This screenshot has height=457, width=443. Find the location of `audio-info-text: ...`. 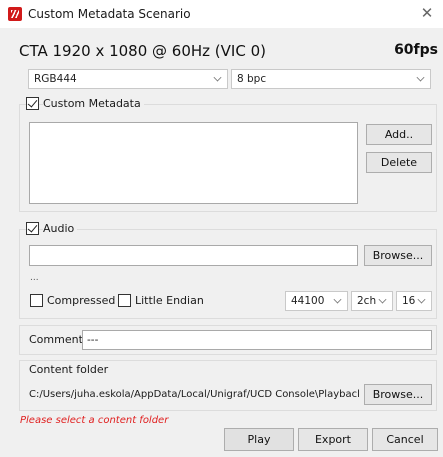

audio-info-text: ... is located at coordinates (34, 278).